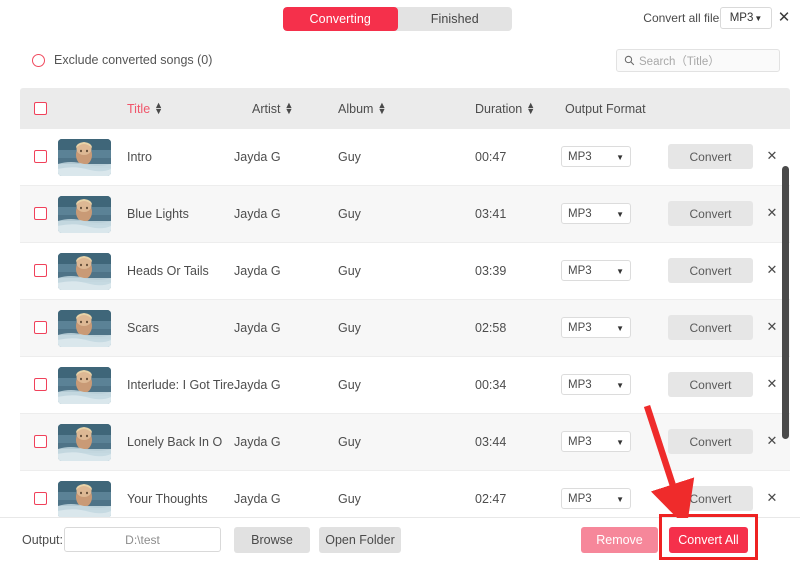 The image size is (800, 561). What do you see at coordinates (784, 17) in the screenshot?
I see `close-icon: ✕` at bounding box center [784, 17].